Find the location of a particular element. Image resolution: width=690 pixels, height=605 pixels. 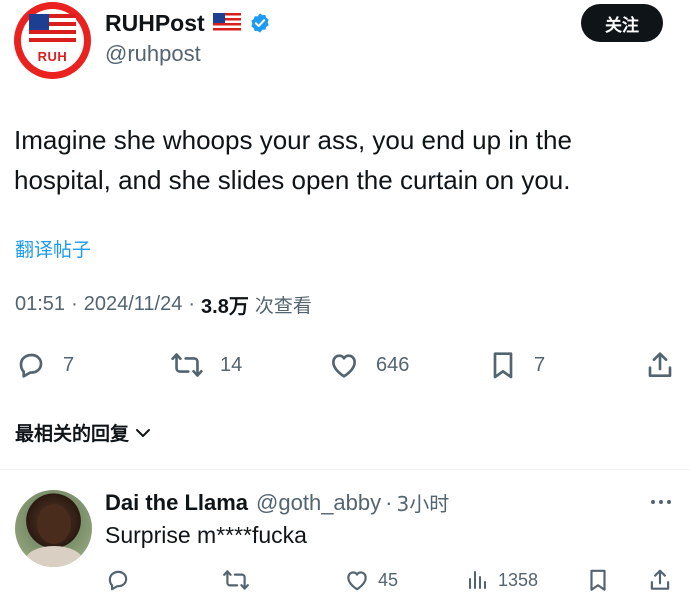

replies-sort-label: 最相关的回复 is located at coordinates (72, 434).